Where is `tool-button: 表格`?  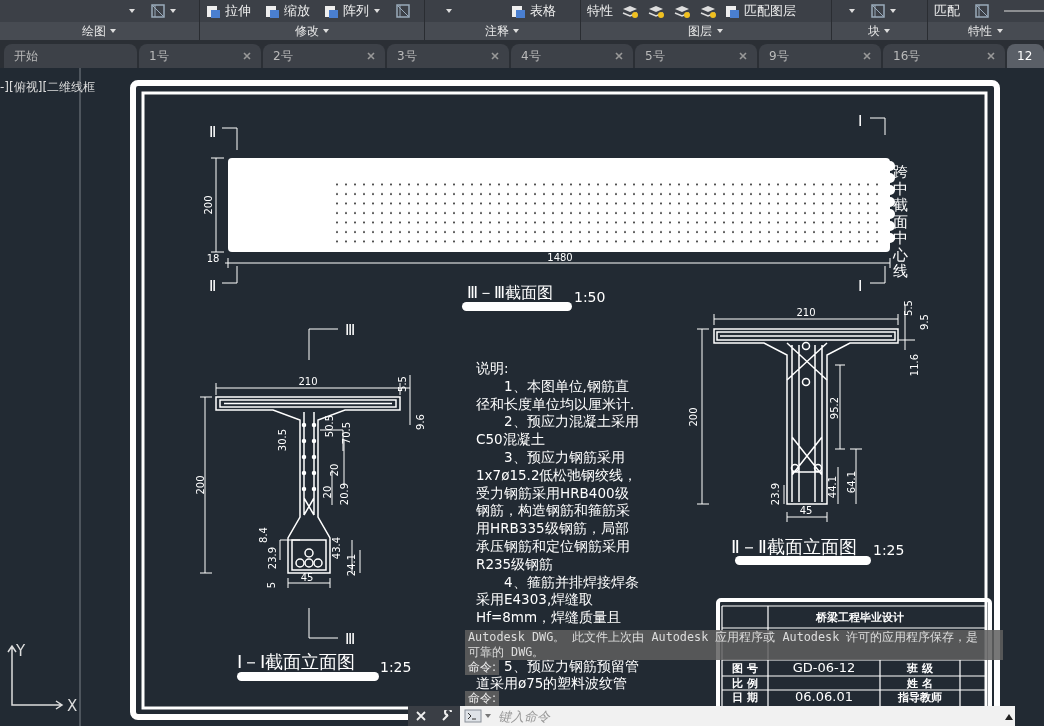 tool-button: 表格 is located at coordinates (534, 11).